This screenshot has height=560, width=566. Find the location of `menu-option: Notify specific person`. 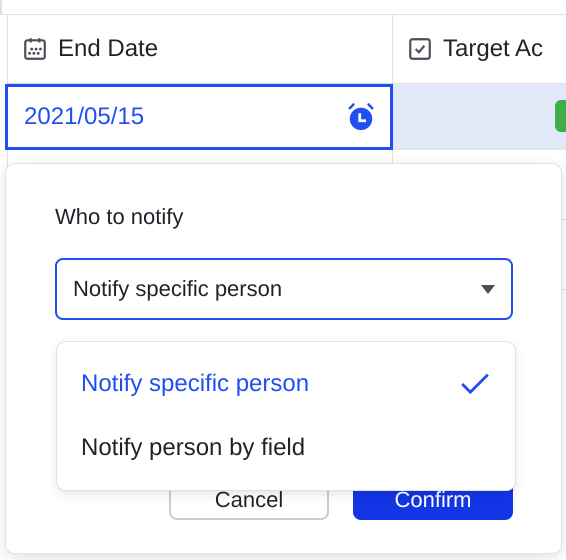

menu-option: Notify specific person is located at coordinates (286, 384).